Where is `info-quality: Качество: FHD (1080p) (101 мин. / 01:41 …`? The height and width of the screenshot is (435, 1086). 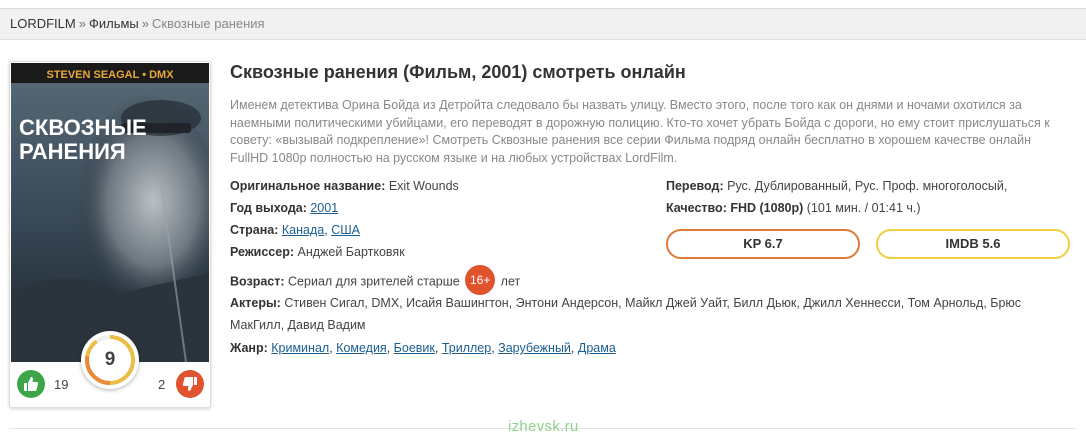 info-quality: Качество: FHD (1080p) (101 мин. / 01:41 … is located at coordinates (793, 208).